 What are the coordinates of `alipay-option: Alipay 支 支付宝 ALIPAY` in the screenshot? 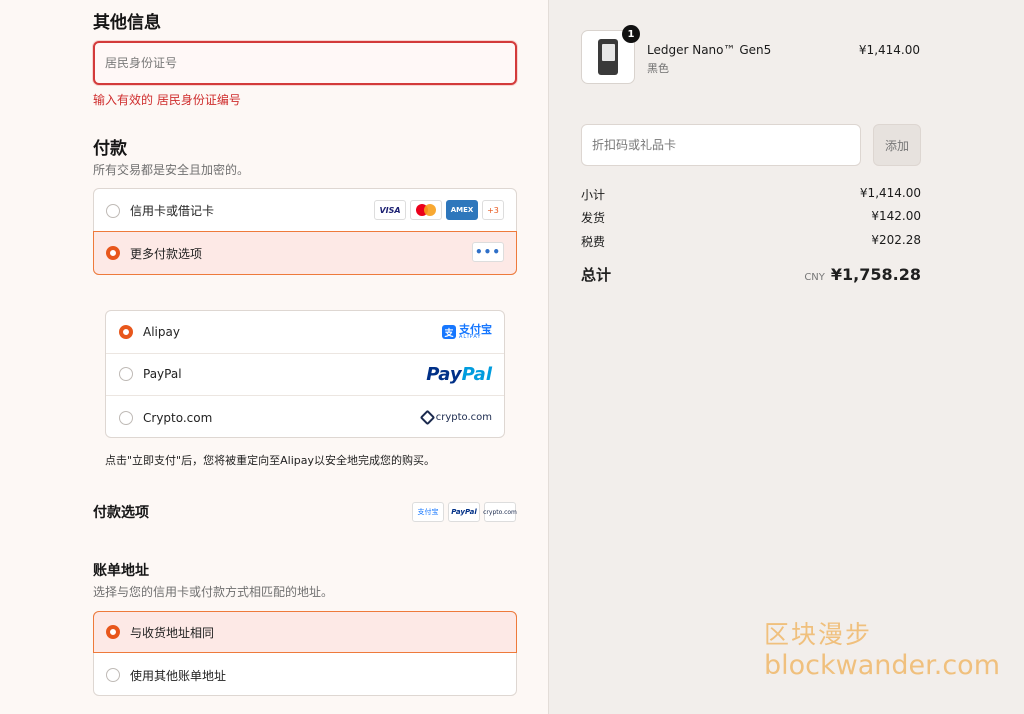 It's located at (305, 332).